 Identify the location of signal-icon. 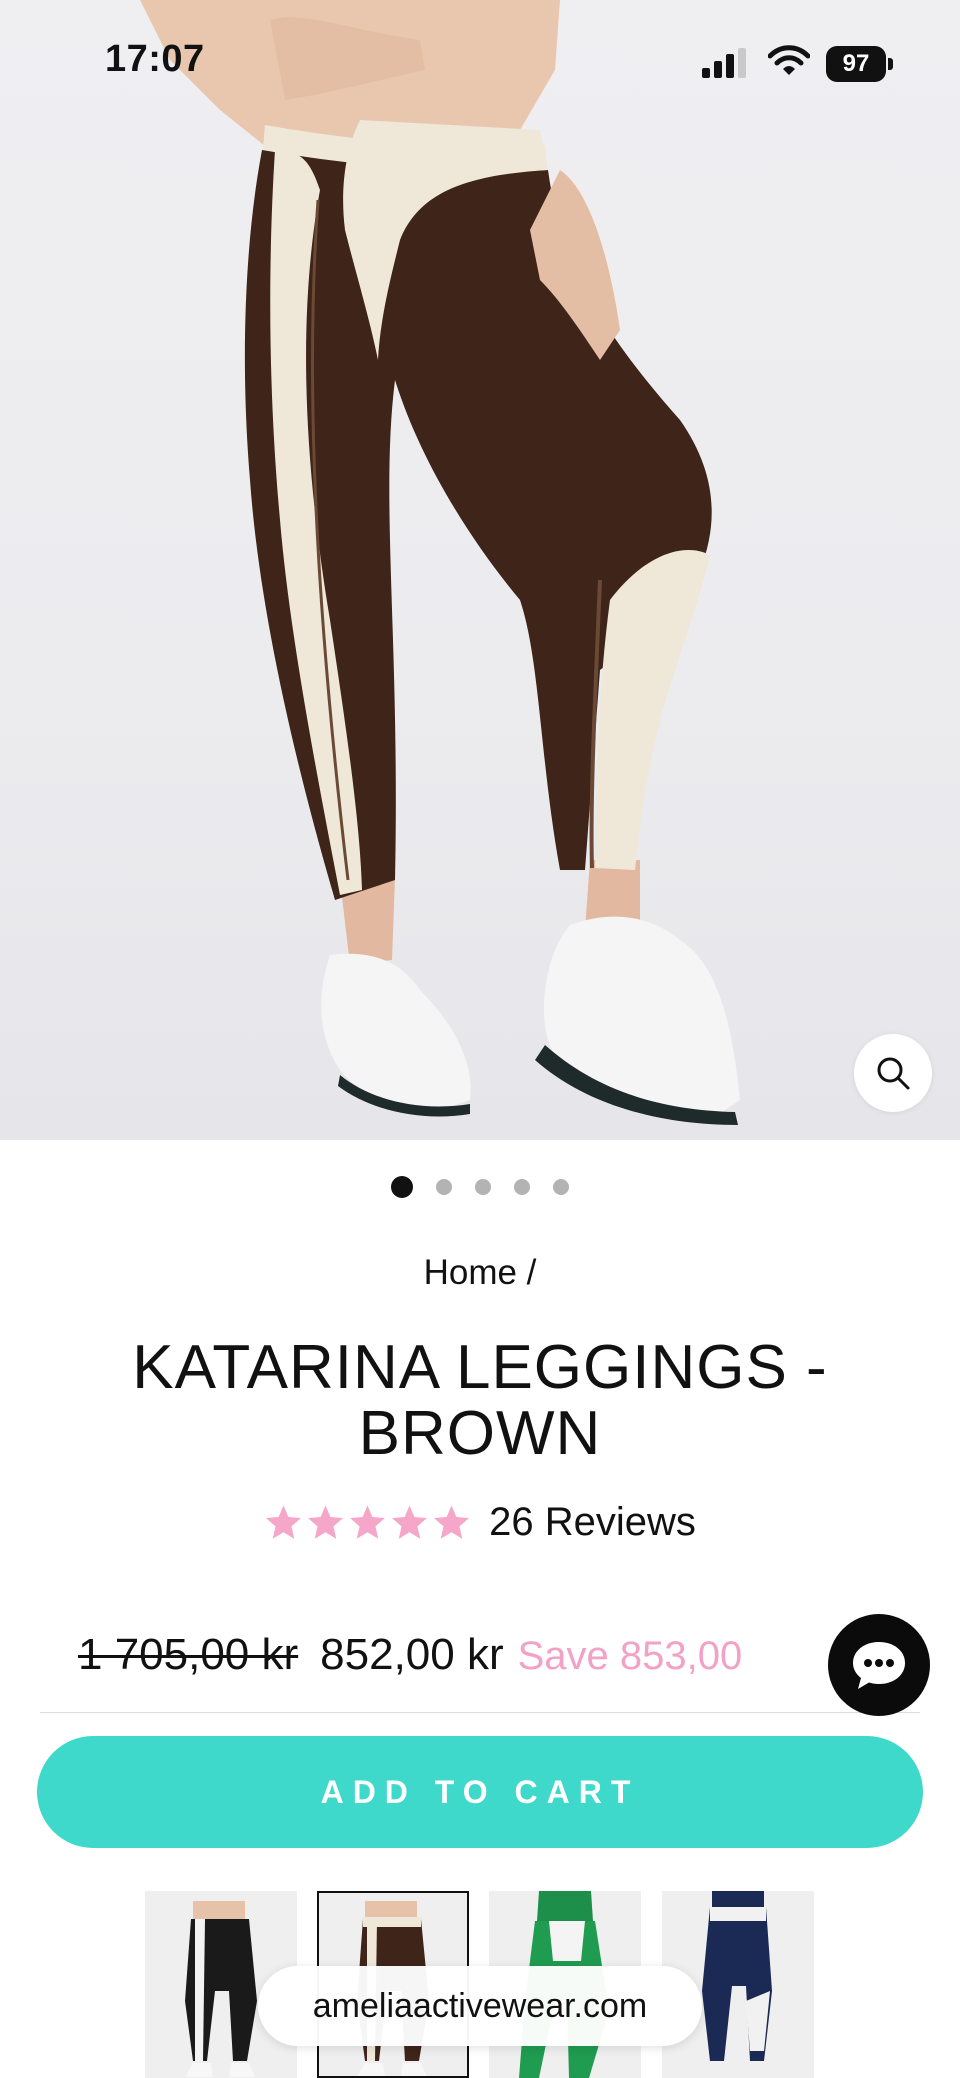
(724, 63).